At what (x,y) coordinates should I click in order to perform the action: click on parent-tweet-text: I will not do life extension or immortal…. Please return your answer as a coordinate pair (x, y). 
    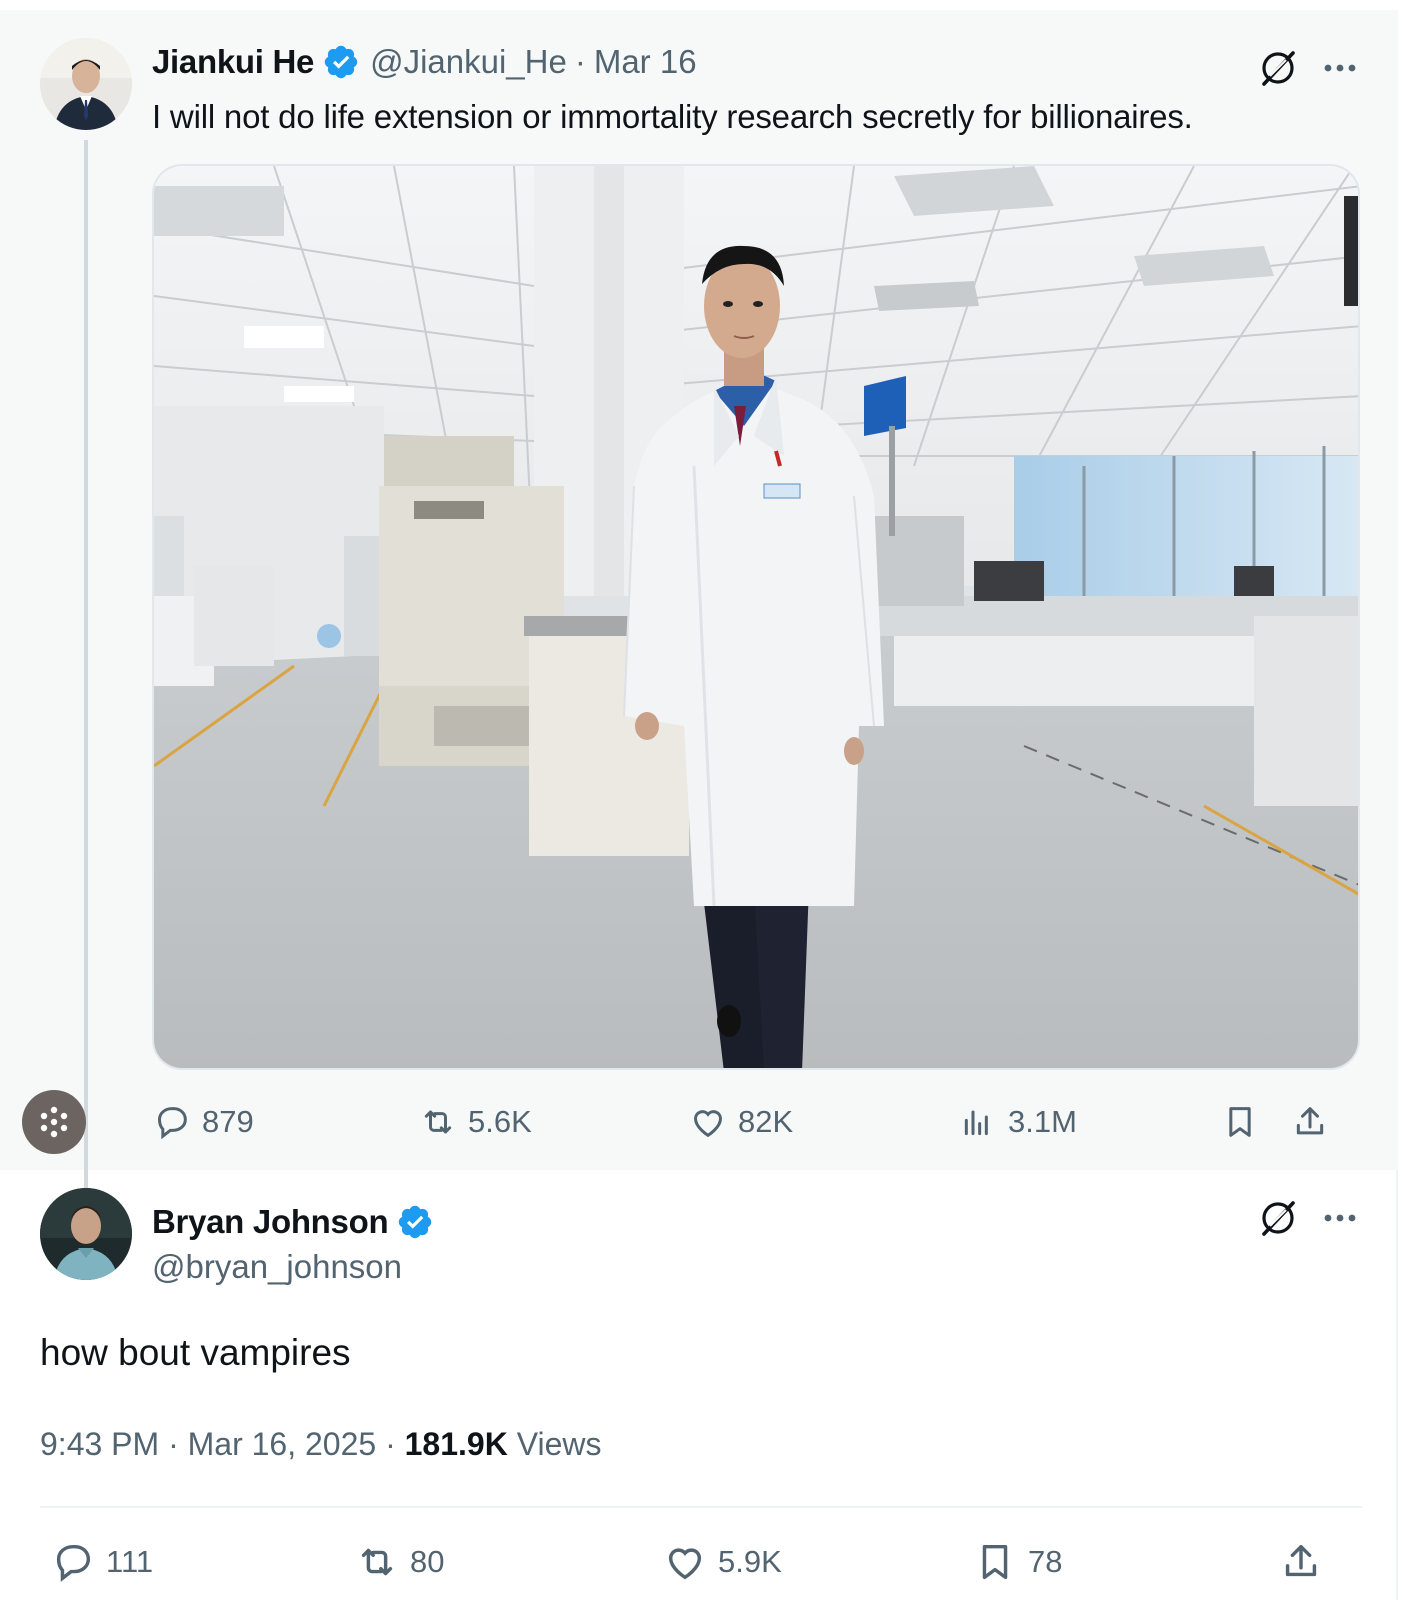
    Looking at the image, I should click on (672, 116).